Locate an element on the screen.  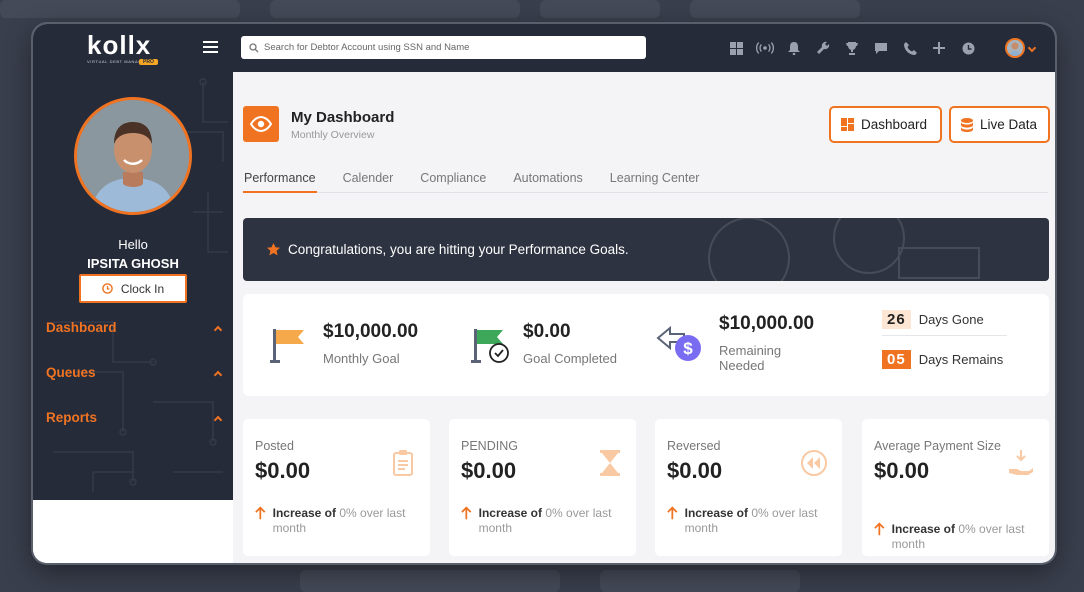
goal-completed-label: Goal Completed is located at coordinates (570, 358).